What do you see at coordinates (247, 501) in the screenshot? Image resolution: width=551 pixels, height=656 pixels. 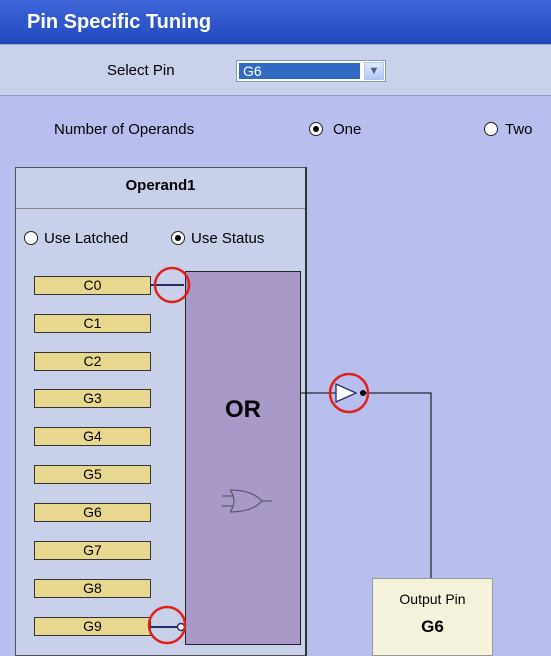 I see `or-gate-icon` at bounding box center [247, 501].